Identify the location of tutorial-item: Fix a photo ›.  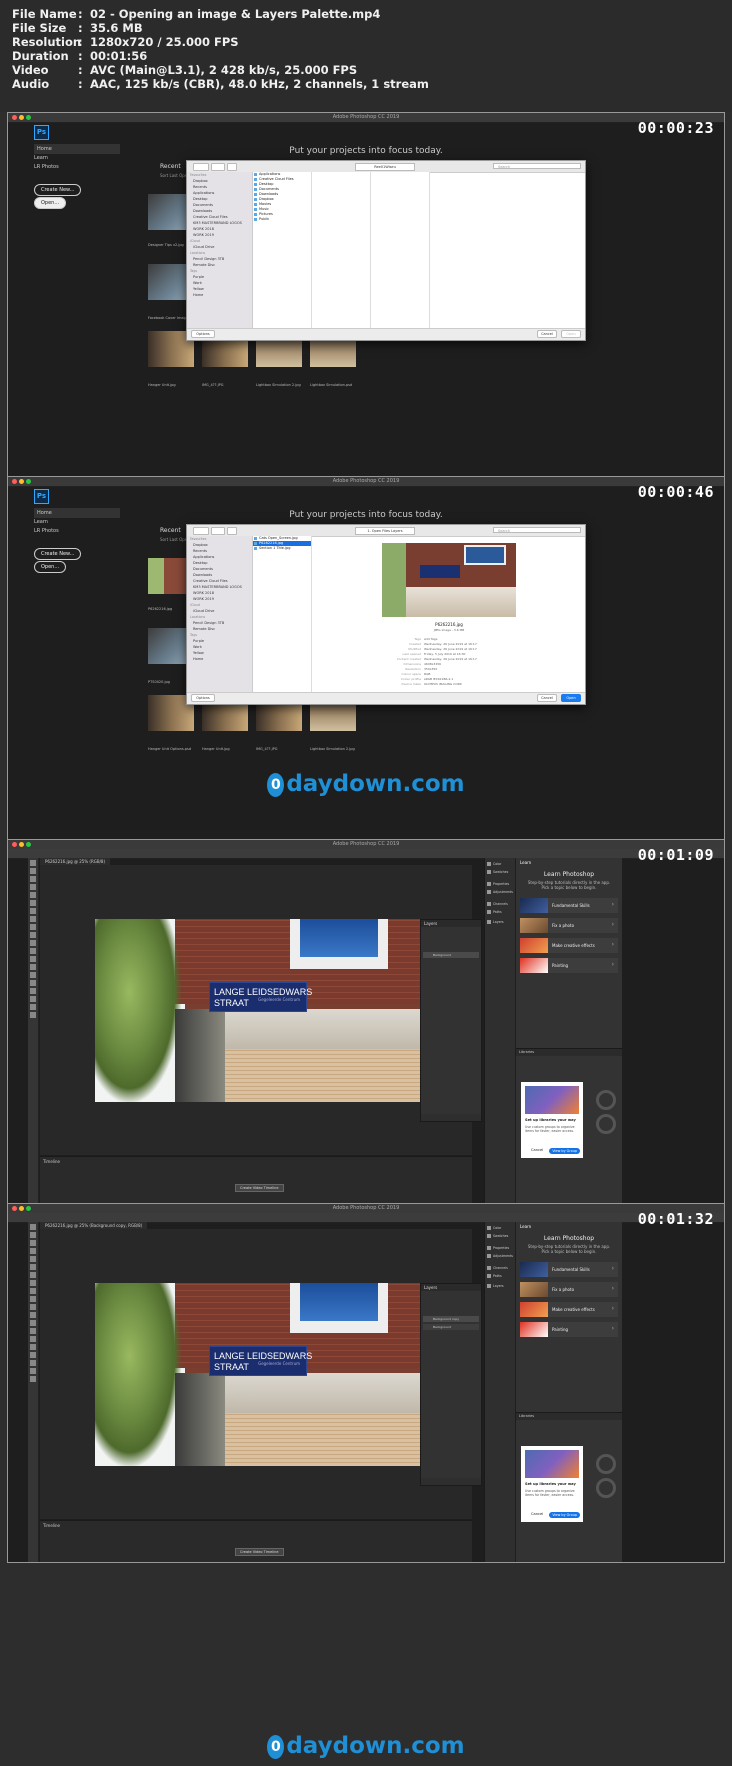
(569, 1289).